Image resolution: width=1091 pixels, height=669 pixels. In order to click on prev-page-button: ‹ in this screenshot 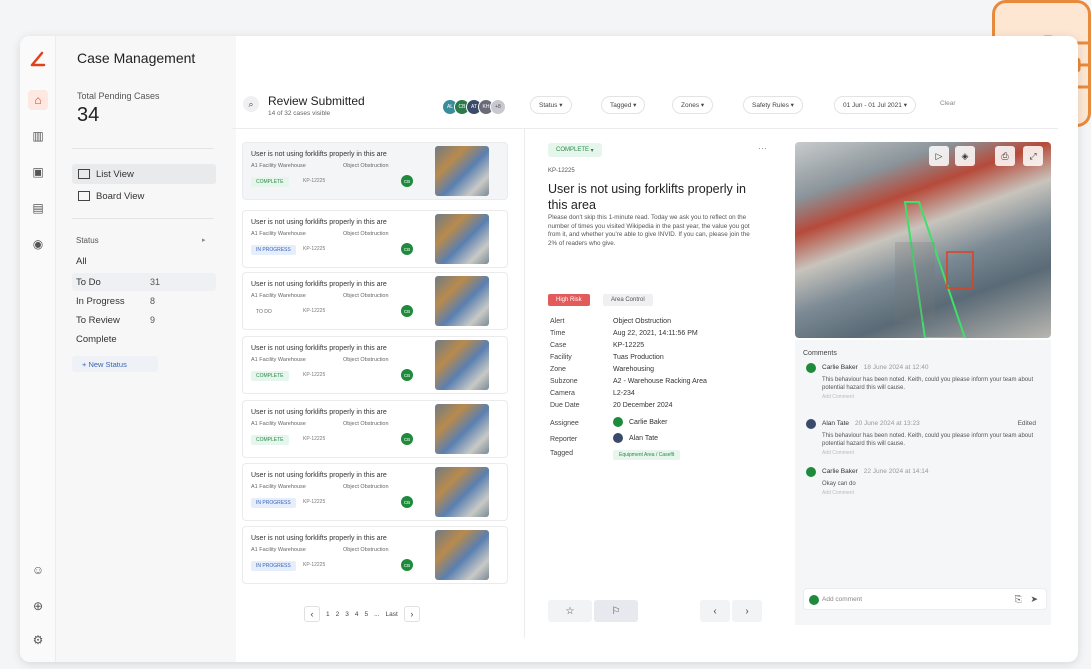, I will do `click(312, 614)`.